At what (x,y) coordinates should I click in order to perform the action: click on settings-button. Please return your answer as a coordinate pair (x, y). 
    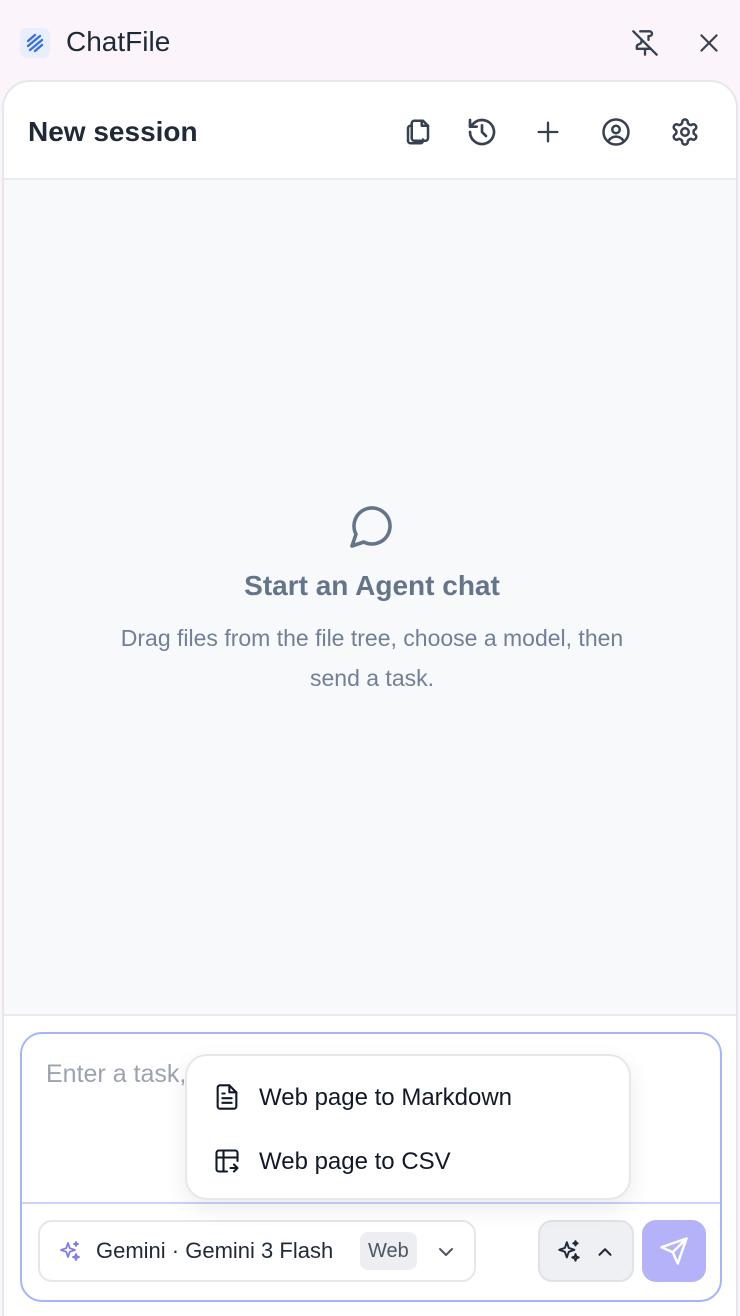
    Looking at the image, I should click on (685, 132).